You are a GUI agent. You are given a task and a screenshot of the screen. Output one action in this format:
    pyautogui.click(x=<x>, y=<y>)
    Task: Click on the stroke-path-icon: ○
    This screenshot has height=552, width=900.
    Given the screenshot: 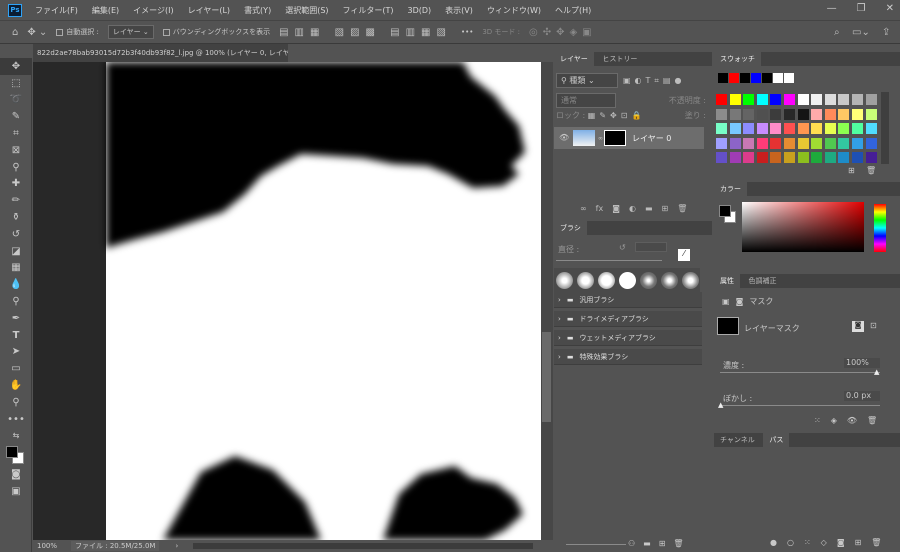 What is the action you would take?
    pyautogui.click(x=790, y=542)
    